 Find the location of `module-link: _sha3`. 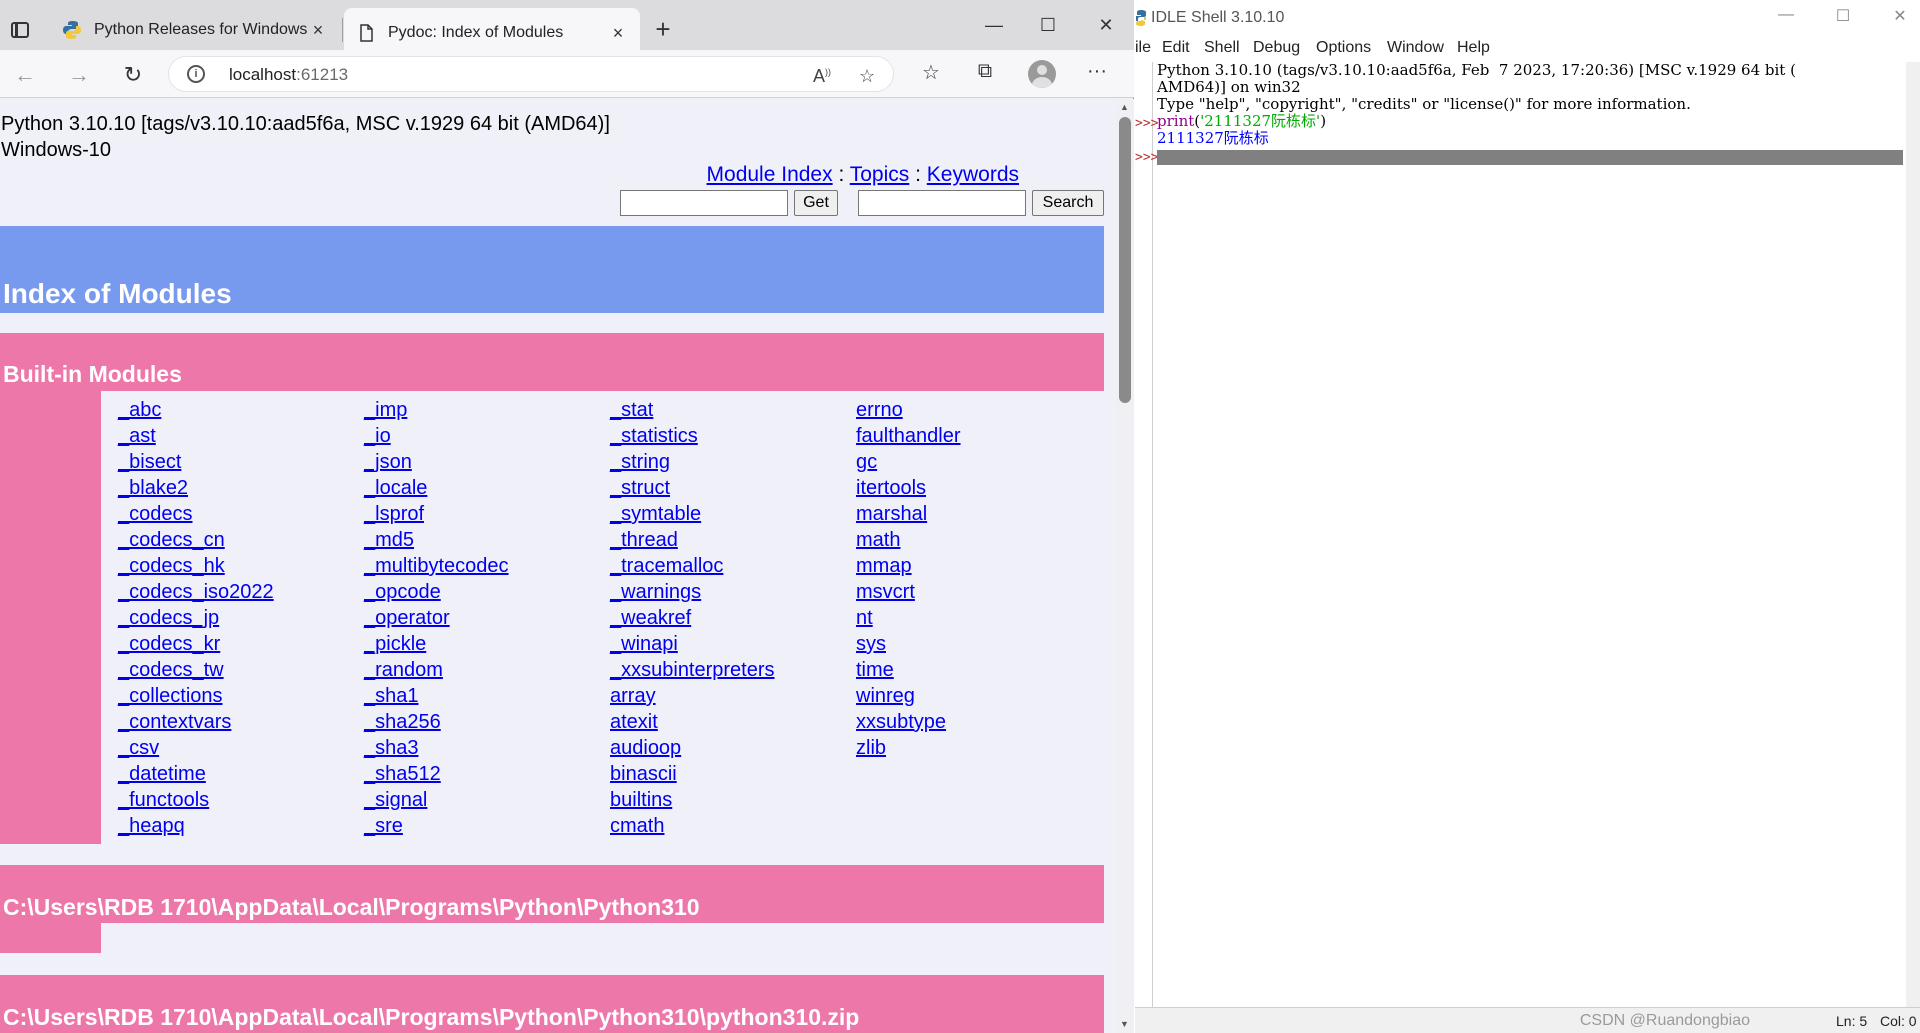

module-link: _sha3 is located at coordinates (436, 748).